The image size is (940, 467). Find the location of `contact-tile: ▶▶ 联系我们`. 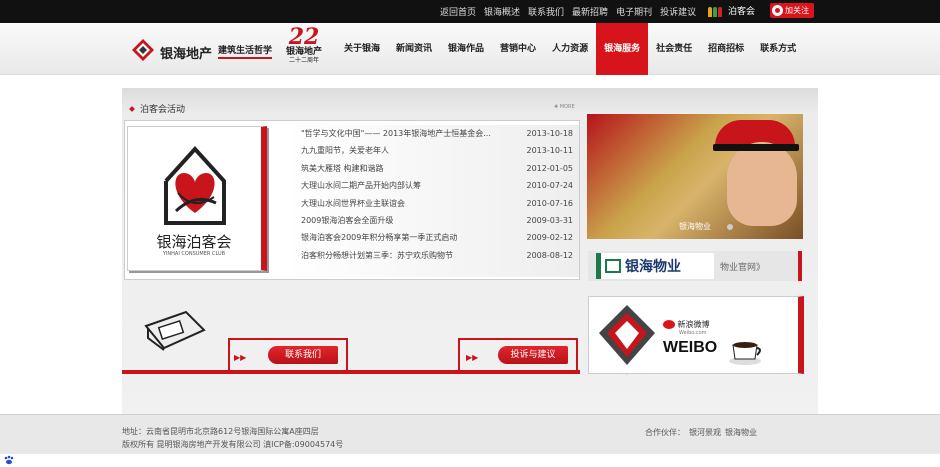

contact-tile: ▶▶ 联系我们 is located at coordinates (235, 334).